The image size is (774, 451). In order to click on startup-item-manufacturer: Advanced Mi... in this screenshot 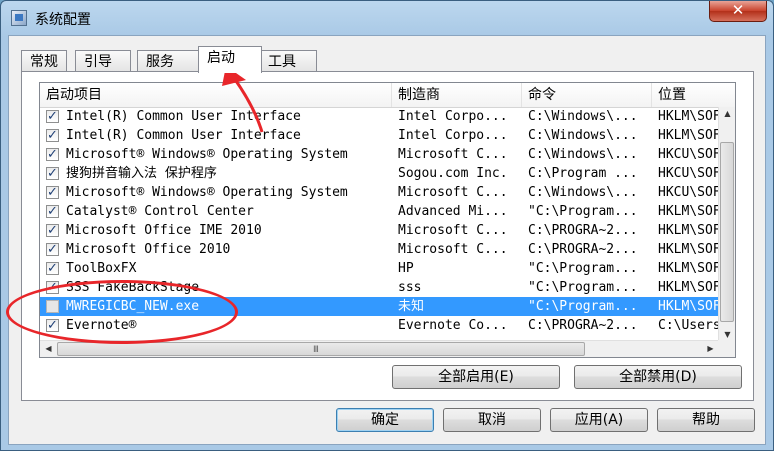, I will do `click(453, 211)`.